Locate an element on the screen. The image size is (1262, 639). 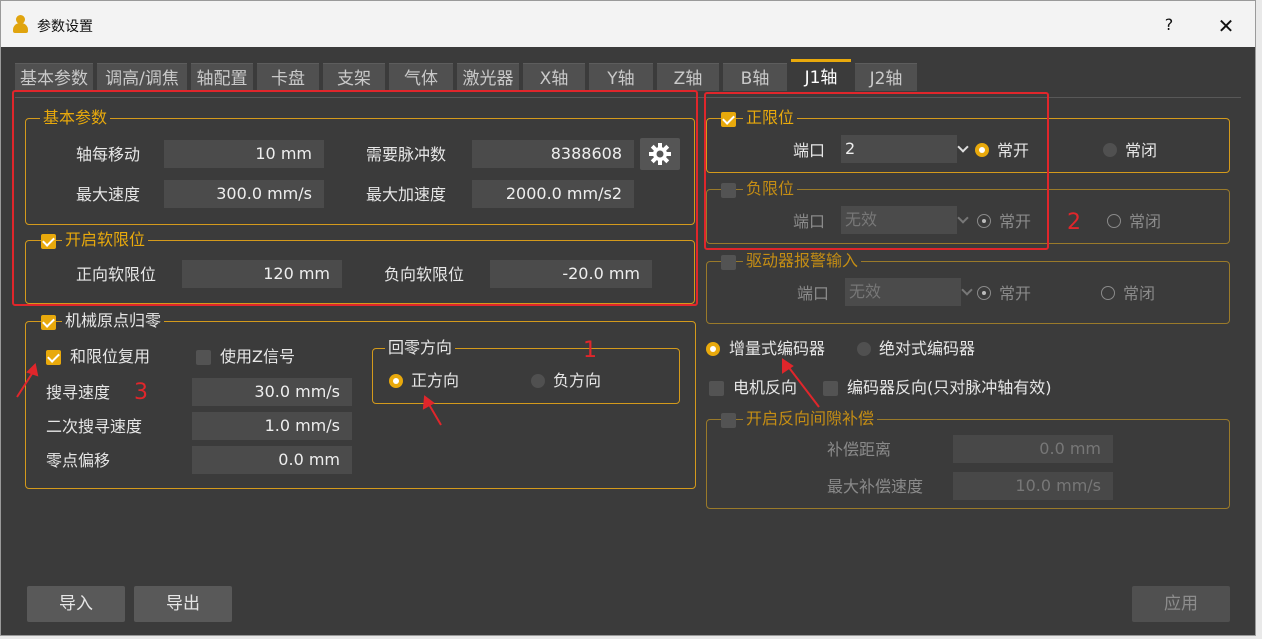
annotation-arrows is located at coordinates (418, 392).